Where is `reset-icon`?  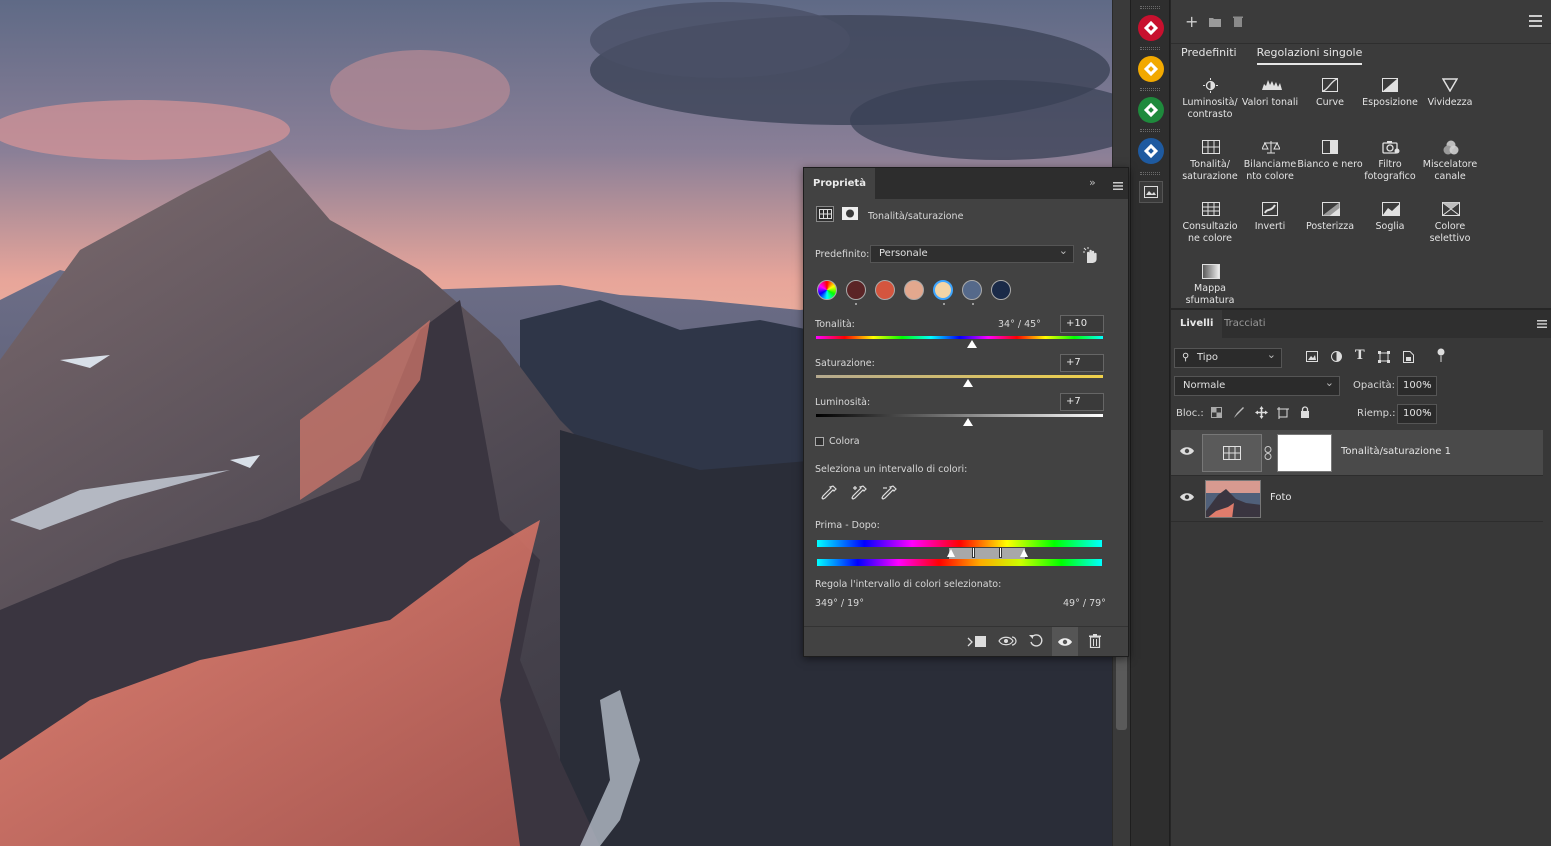 reset-icon is located at coordinates (1036, 642).